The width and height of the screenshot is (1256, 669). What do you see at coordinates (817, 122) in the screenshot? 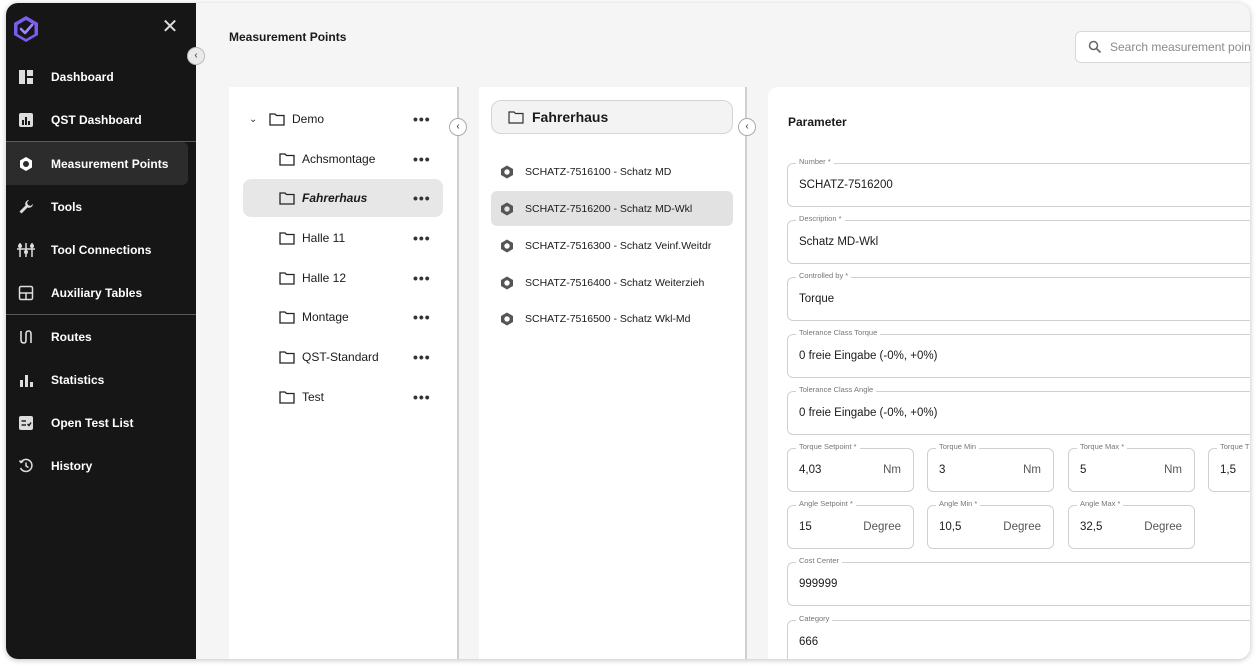
I see `parameter-title: Parameter` at bounding box center [817, 122].